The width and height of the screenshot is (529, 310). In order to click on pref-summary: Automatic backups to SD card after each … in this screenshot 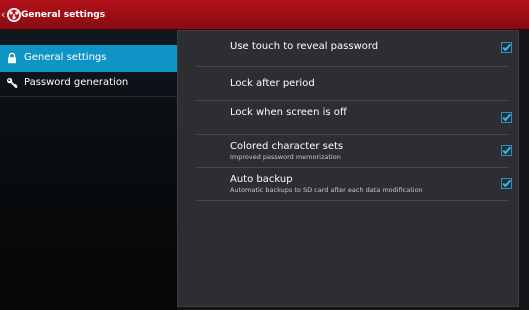, I will do `click(326, 190)`.